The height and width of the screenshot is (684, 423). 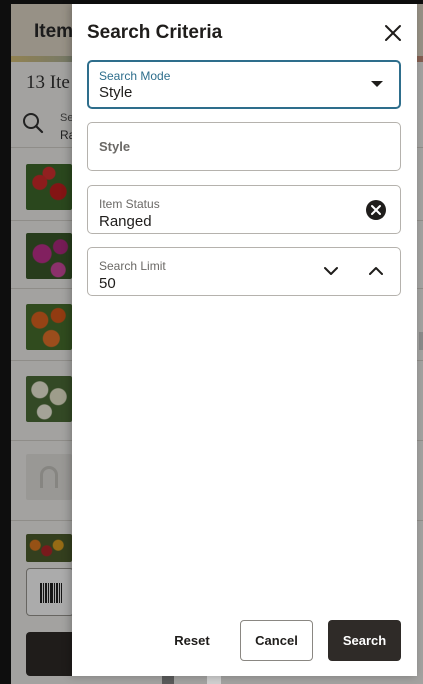 What do you see at coordinates (155, 32) in the screenshot?
I see `drawer-title: Search Criteria` at bounding box center [155, 32].